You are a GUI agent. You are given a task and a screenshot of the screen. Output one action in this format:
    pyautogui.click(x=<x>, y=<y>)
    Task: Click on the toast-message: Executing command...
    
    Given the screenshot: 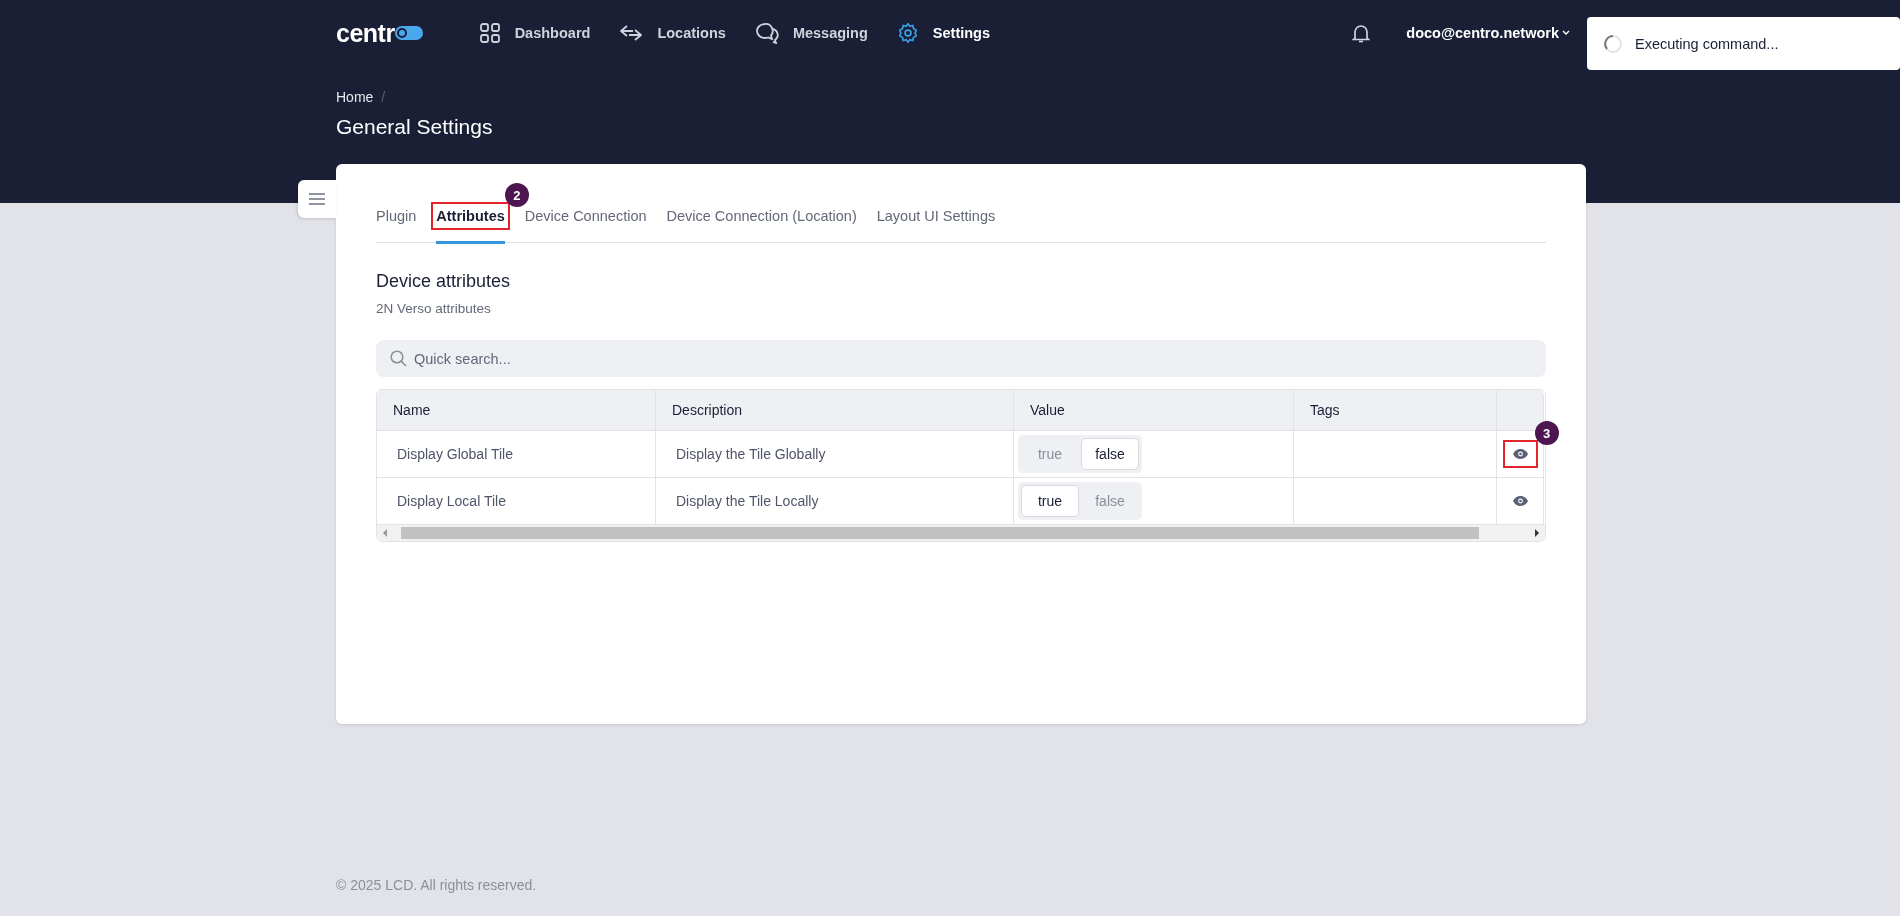 What is the action you would take?
    pyautogui.click(x=1707, y=43)
    